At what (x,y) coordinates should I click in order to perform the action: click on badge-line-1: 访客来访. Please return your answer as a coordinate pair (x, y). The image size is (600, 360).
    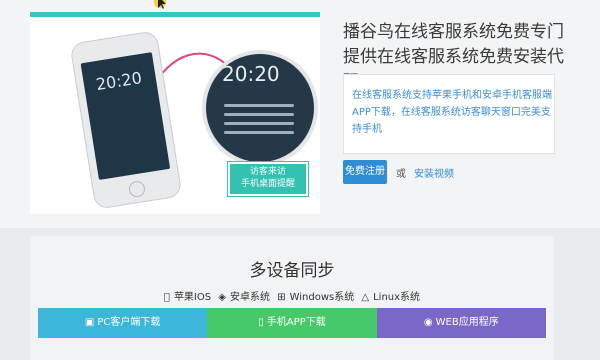
    Looking at the image, I should click on (267, 172).